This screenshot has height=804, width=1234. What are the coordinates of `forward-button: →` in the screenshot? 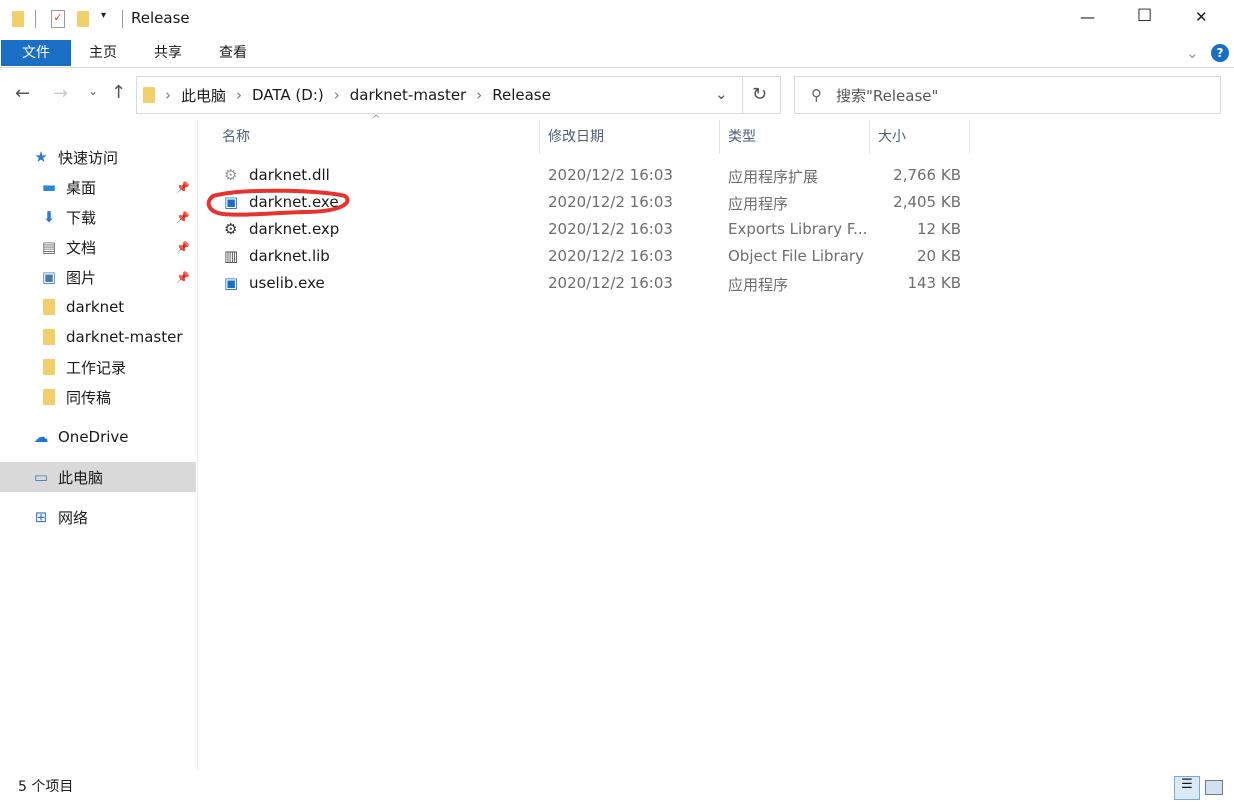 It's located at (60, 93).